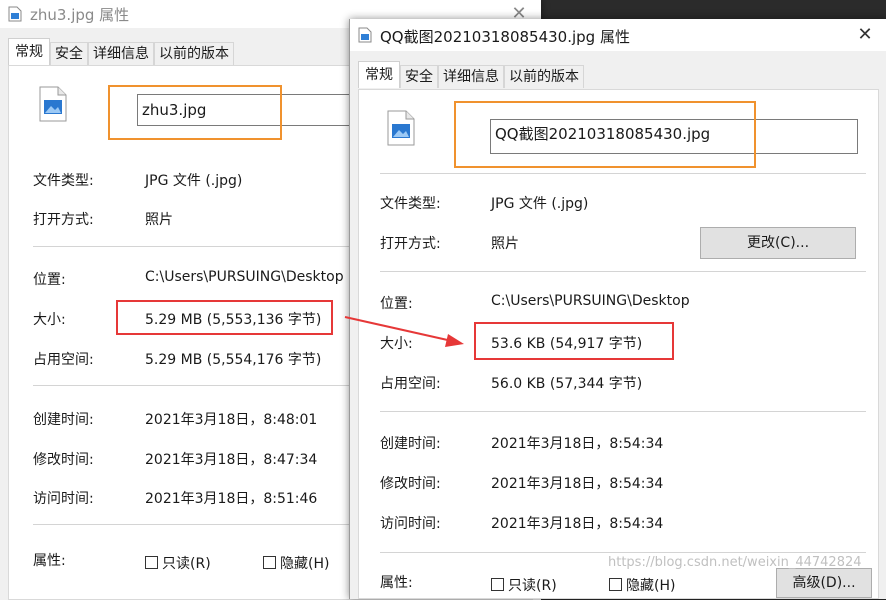  What do you see at coordinates (404, 331) in the screenshot?
I see `comparison-arrow-icon` at bounding box center [404, 331].